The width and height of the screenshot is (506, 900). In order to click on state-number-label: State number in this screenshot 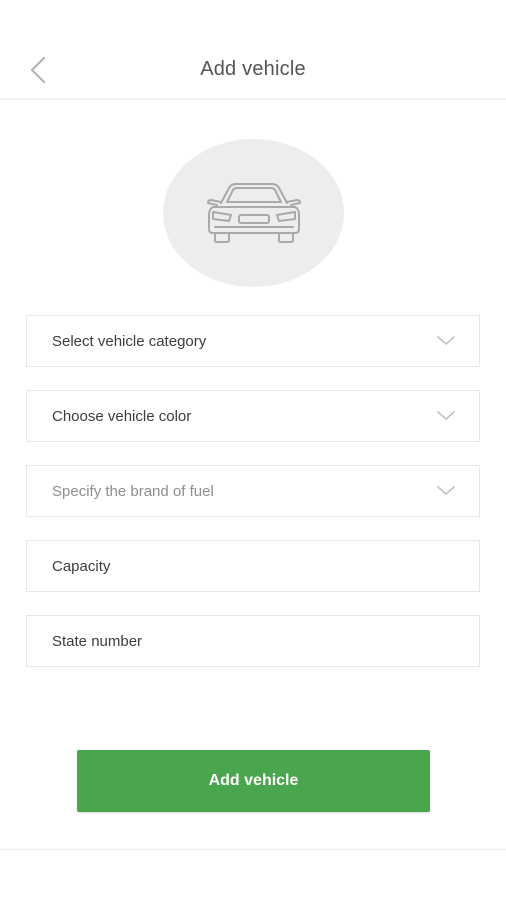, I will do `click(97, 641)`.